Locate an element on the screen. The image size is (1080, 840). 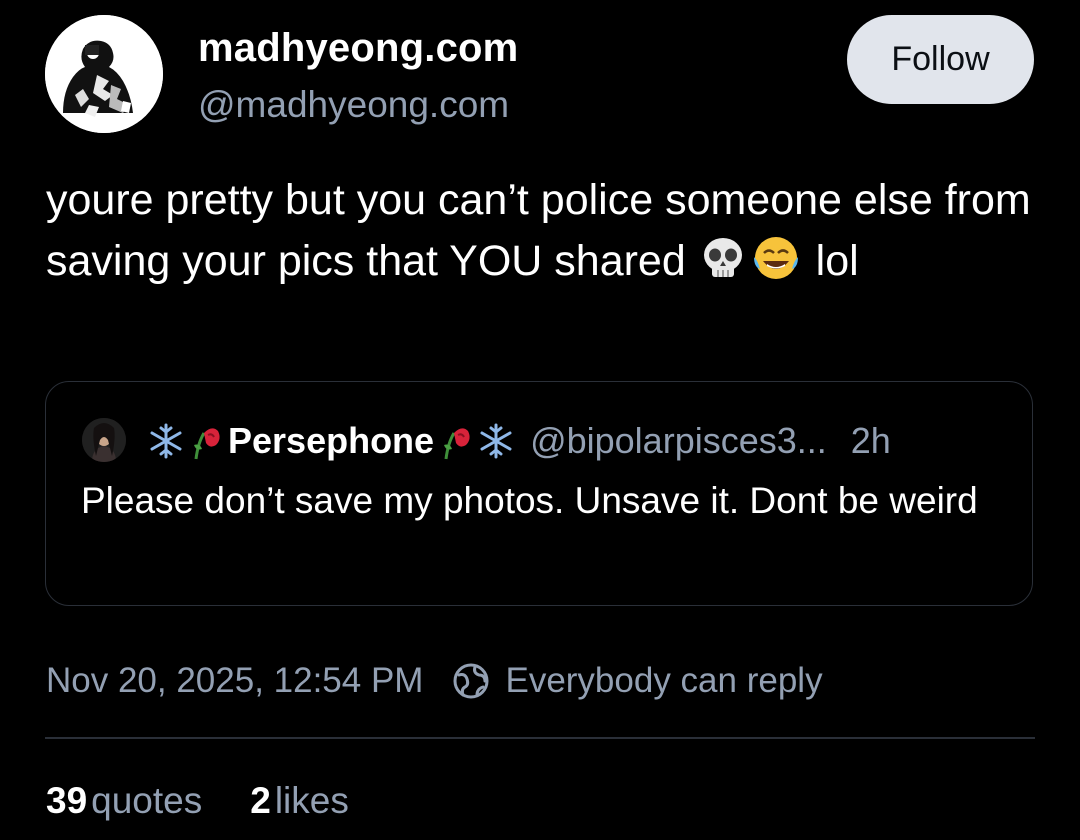
post-text-tail: lol is located at coordinates (831, 261).